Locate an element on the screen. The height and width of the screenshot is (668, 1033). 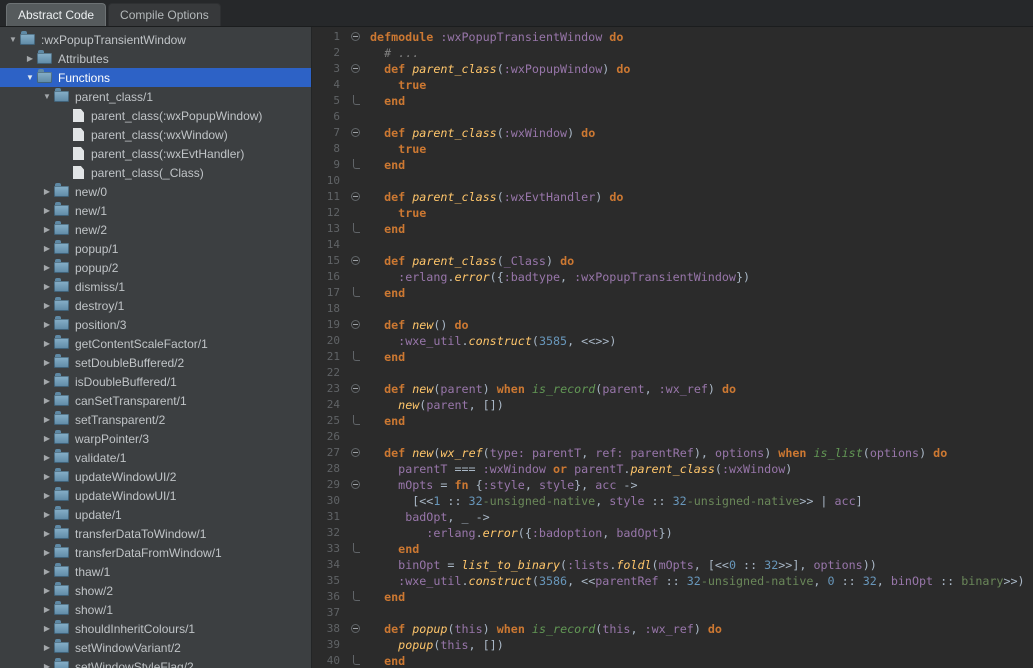
tree-item-shouldinheritcolours-1: ▶ shouldInheritColours/1 is located at coordinates (155, 628).